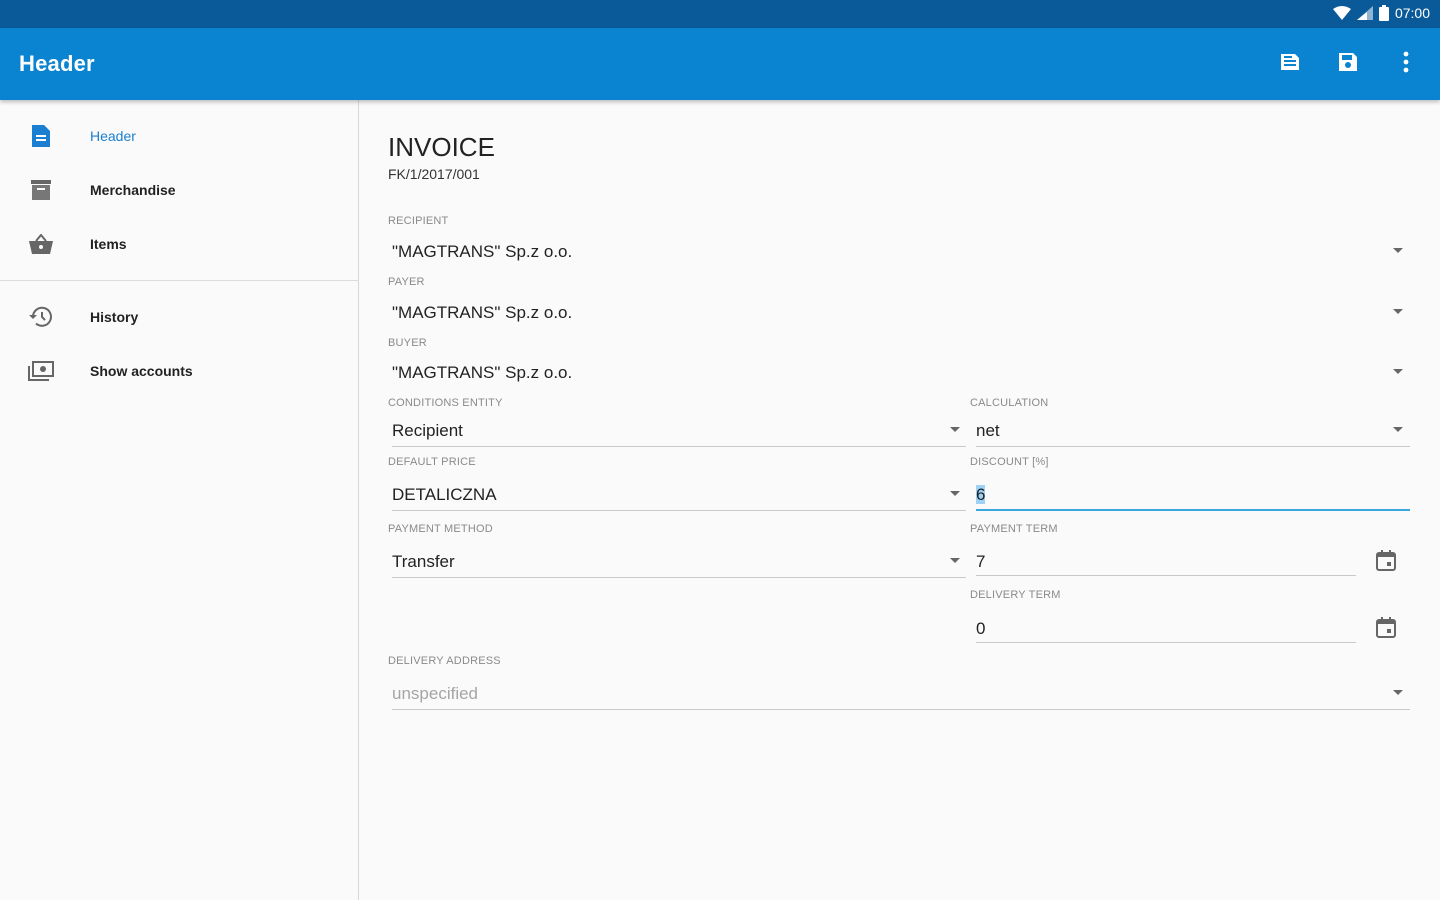 The image size is (1440, 900). I want to click on conditions-entity-value: Recipient, so click(427, 430).